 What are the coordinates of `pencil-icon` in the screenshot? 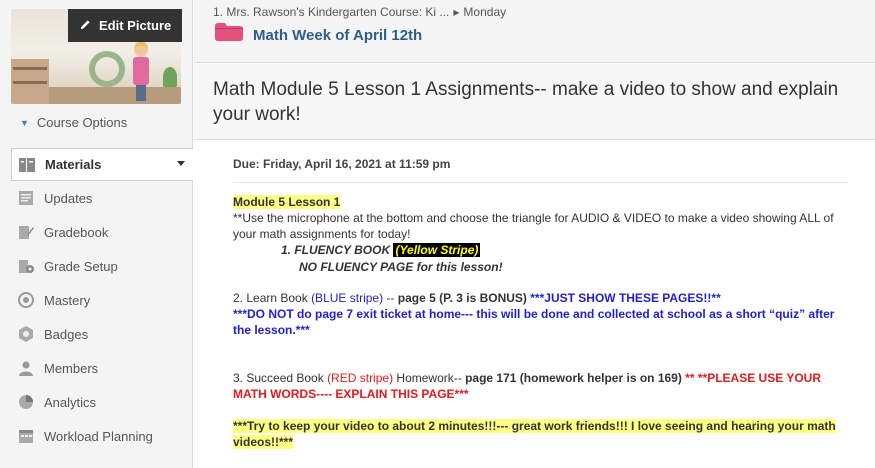 It's located at (85, 25).